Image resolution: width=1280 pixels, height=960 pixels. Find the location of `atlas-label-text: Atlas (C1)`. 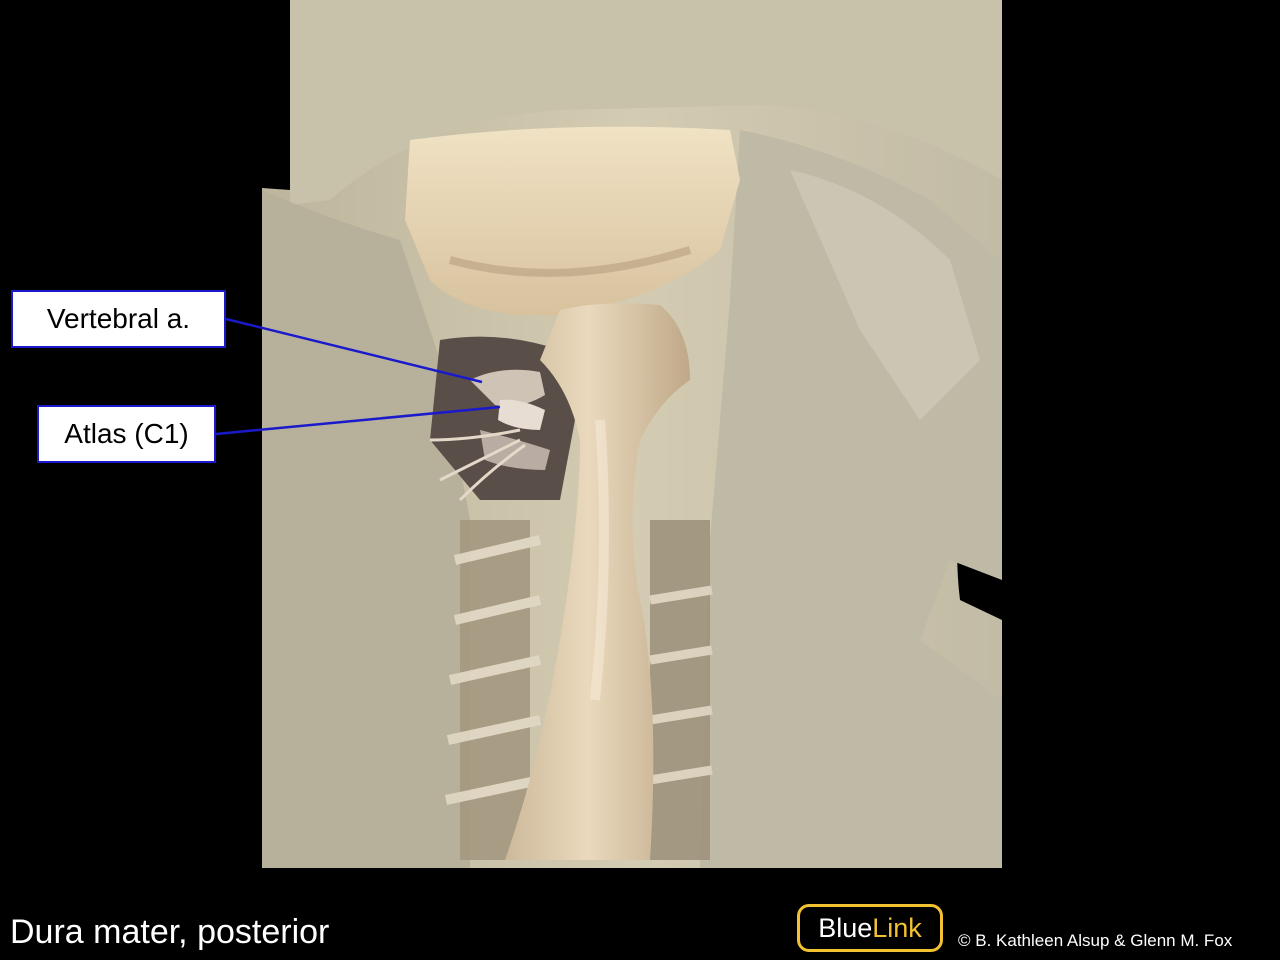

atlas-label-text: Atlas (C1) is located at coordinates (126, 433).